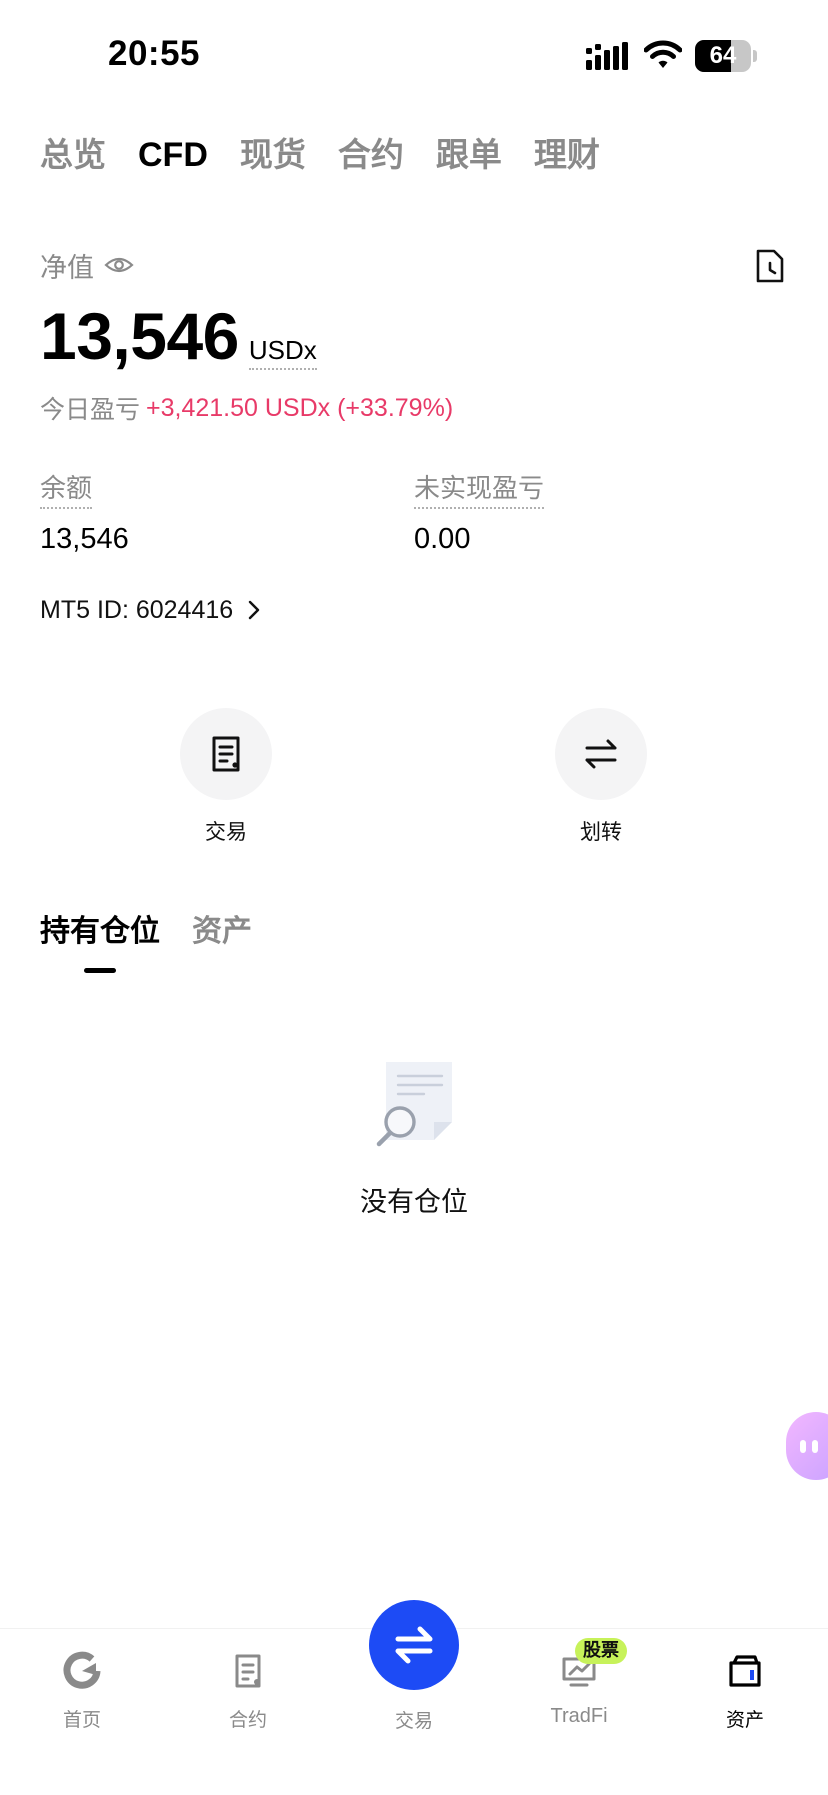 Image resolution: width=828 pixels, height=1795 pixels. Describe the element at coordinates (66, 488) in the screenshot. I see `balance-label: 余额` at that location.